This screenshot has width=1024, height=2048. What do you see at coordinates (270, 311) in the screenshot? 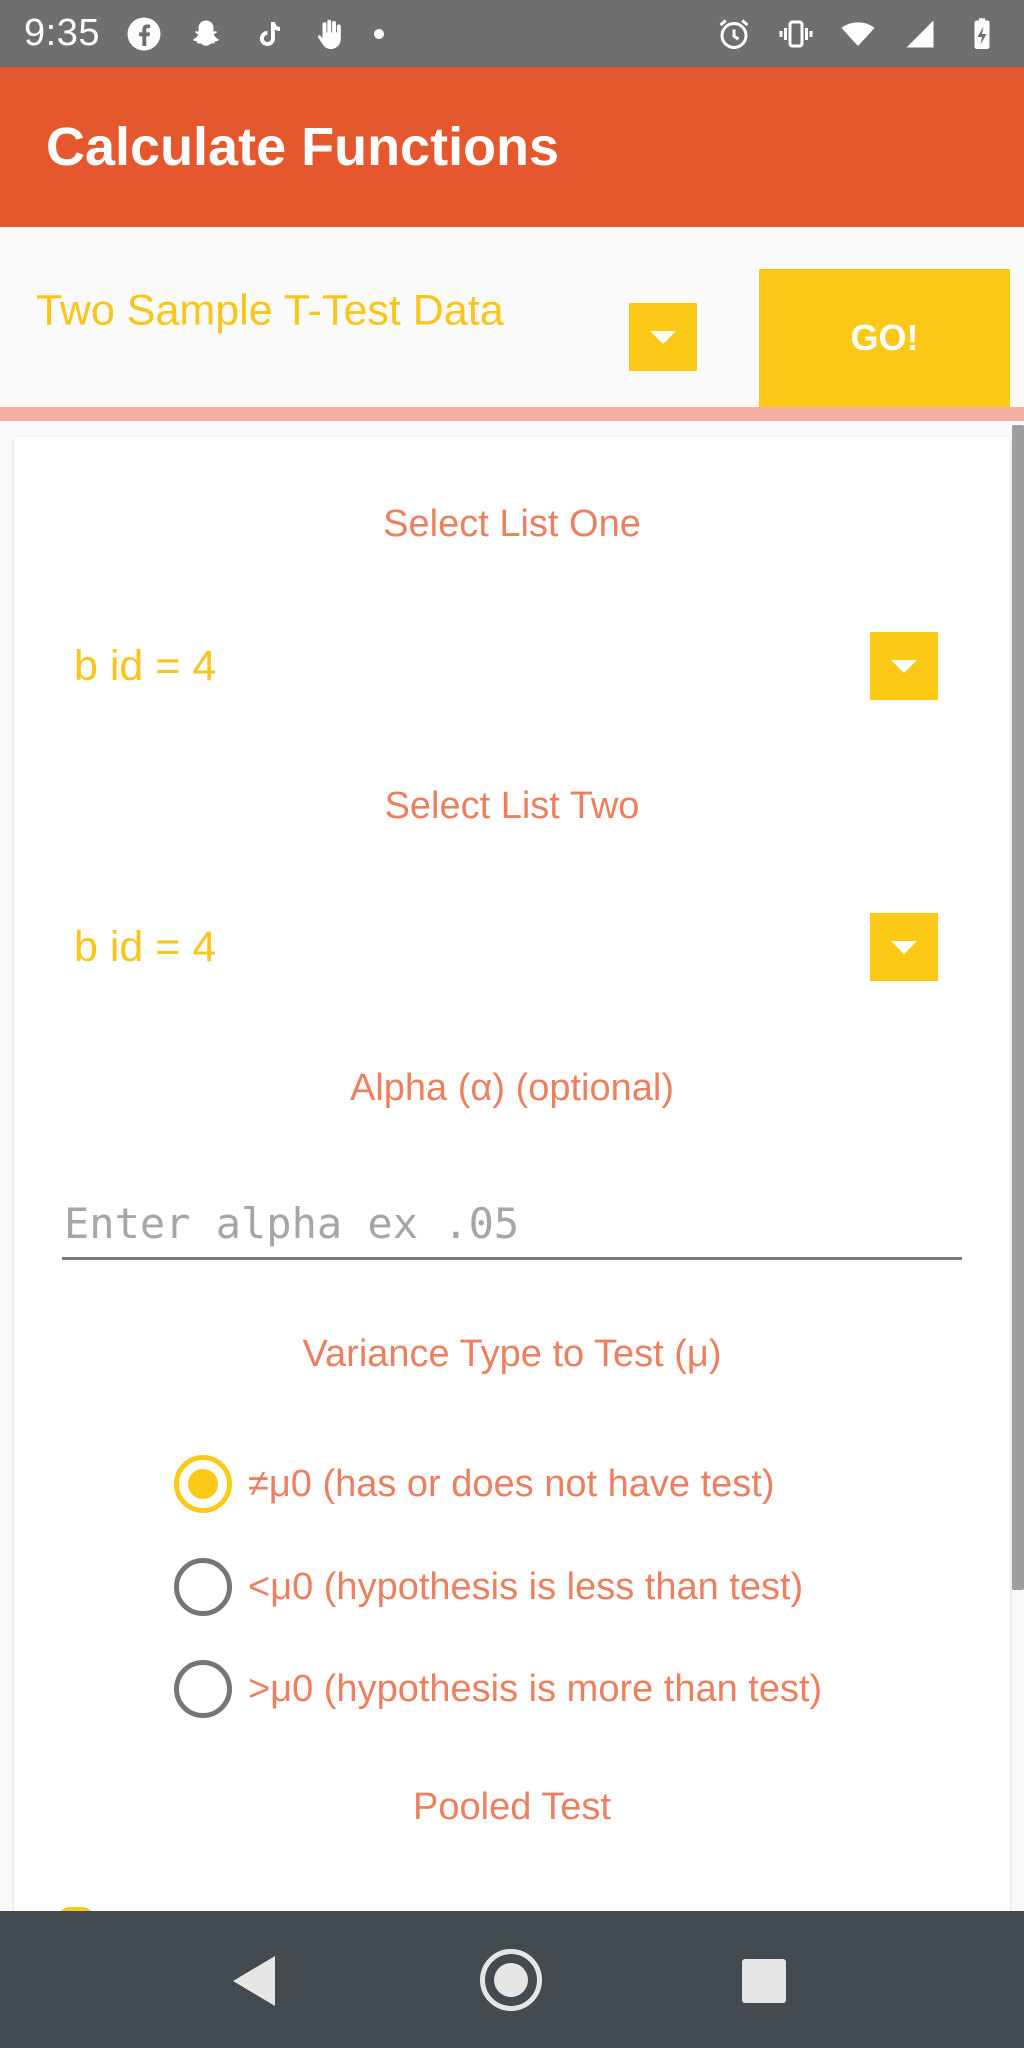
I see `function-spinner-value: Two Sample T-Test Data` at bounding box center [270, 311].